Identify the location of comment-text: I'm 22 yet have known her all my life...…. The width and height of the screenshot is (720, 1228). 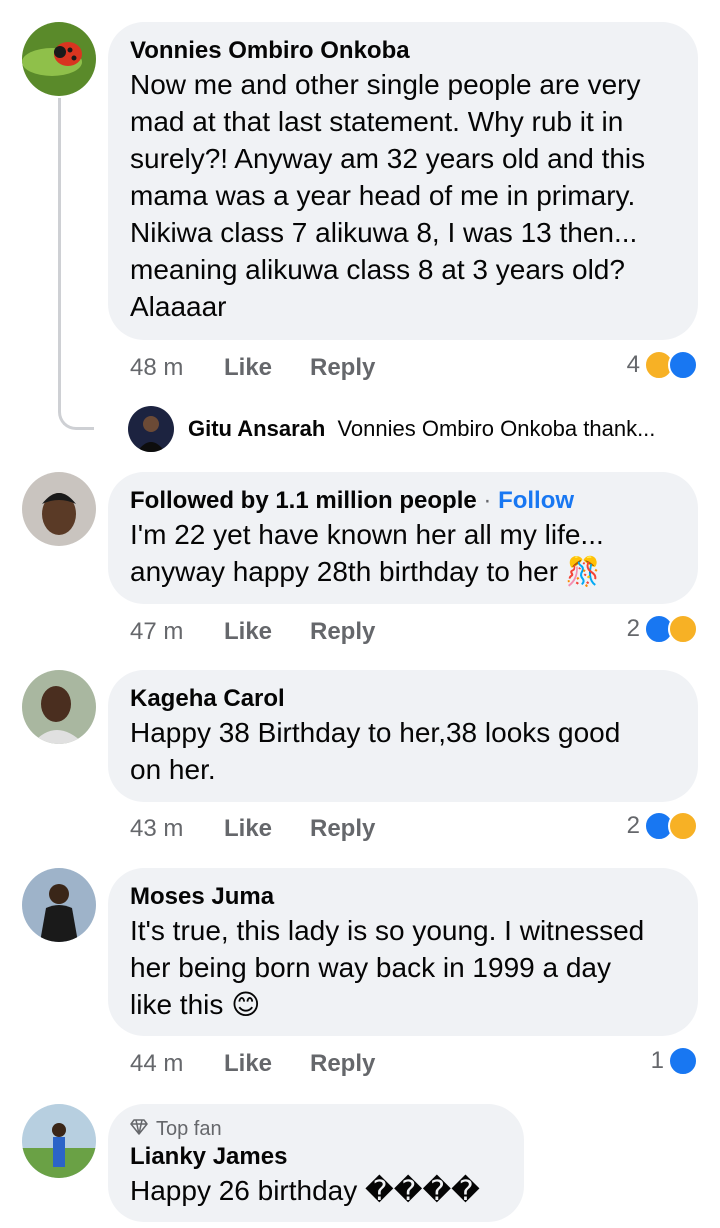
(367, 553).